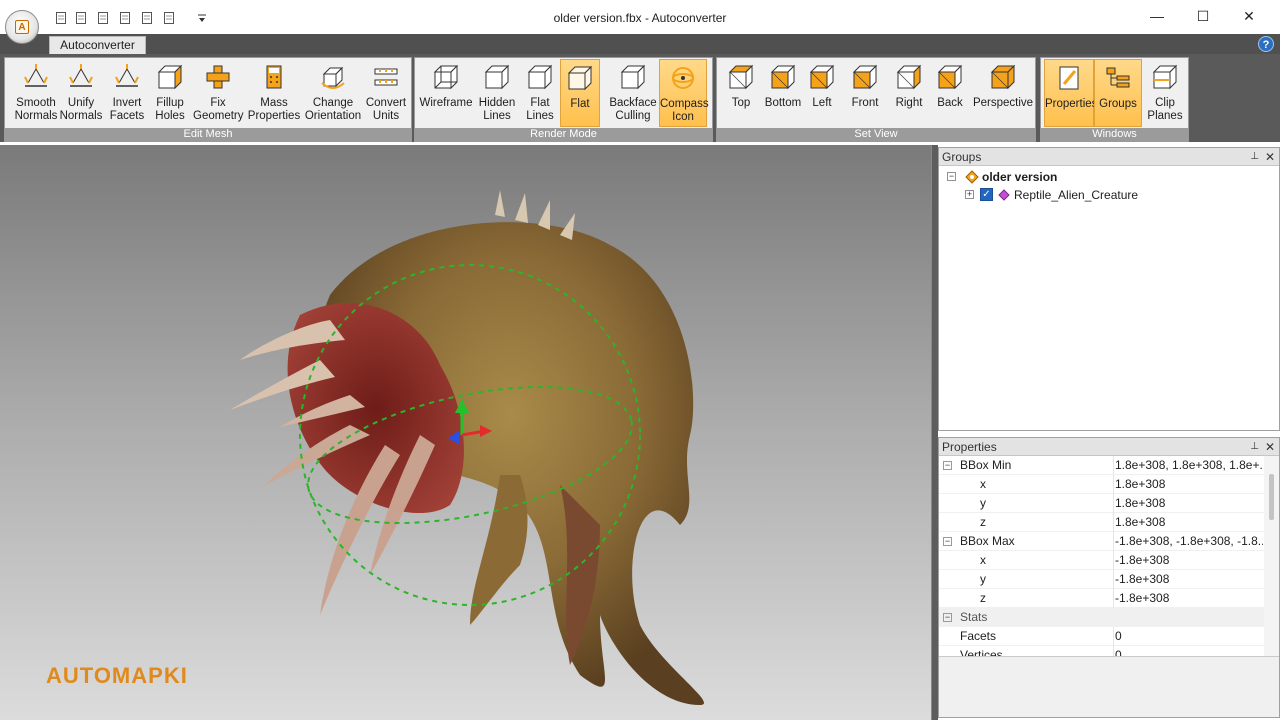  I want to click on property-row: Vertices 0, so click(1101, 651).